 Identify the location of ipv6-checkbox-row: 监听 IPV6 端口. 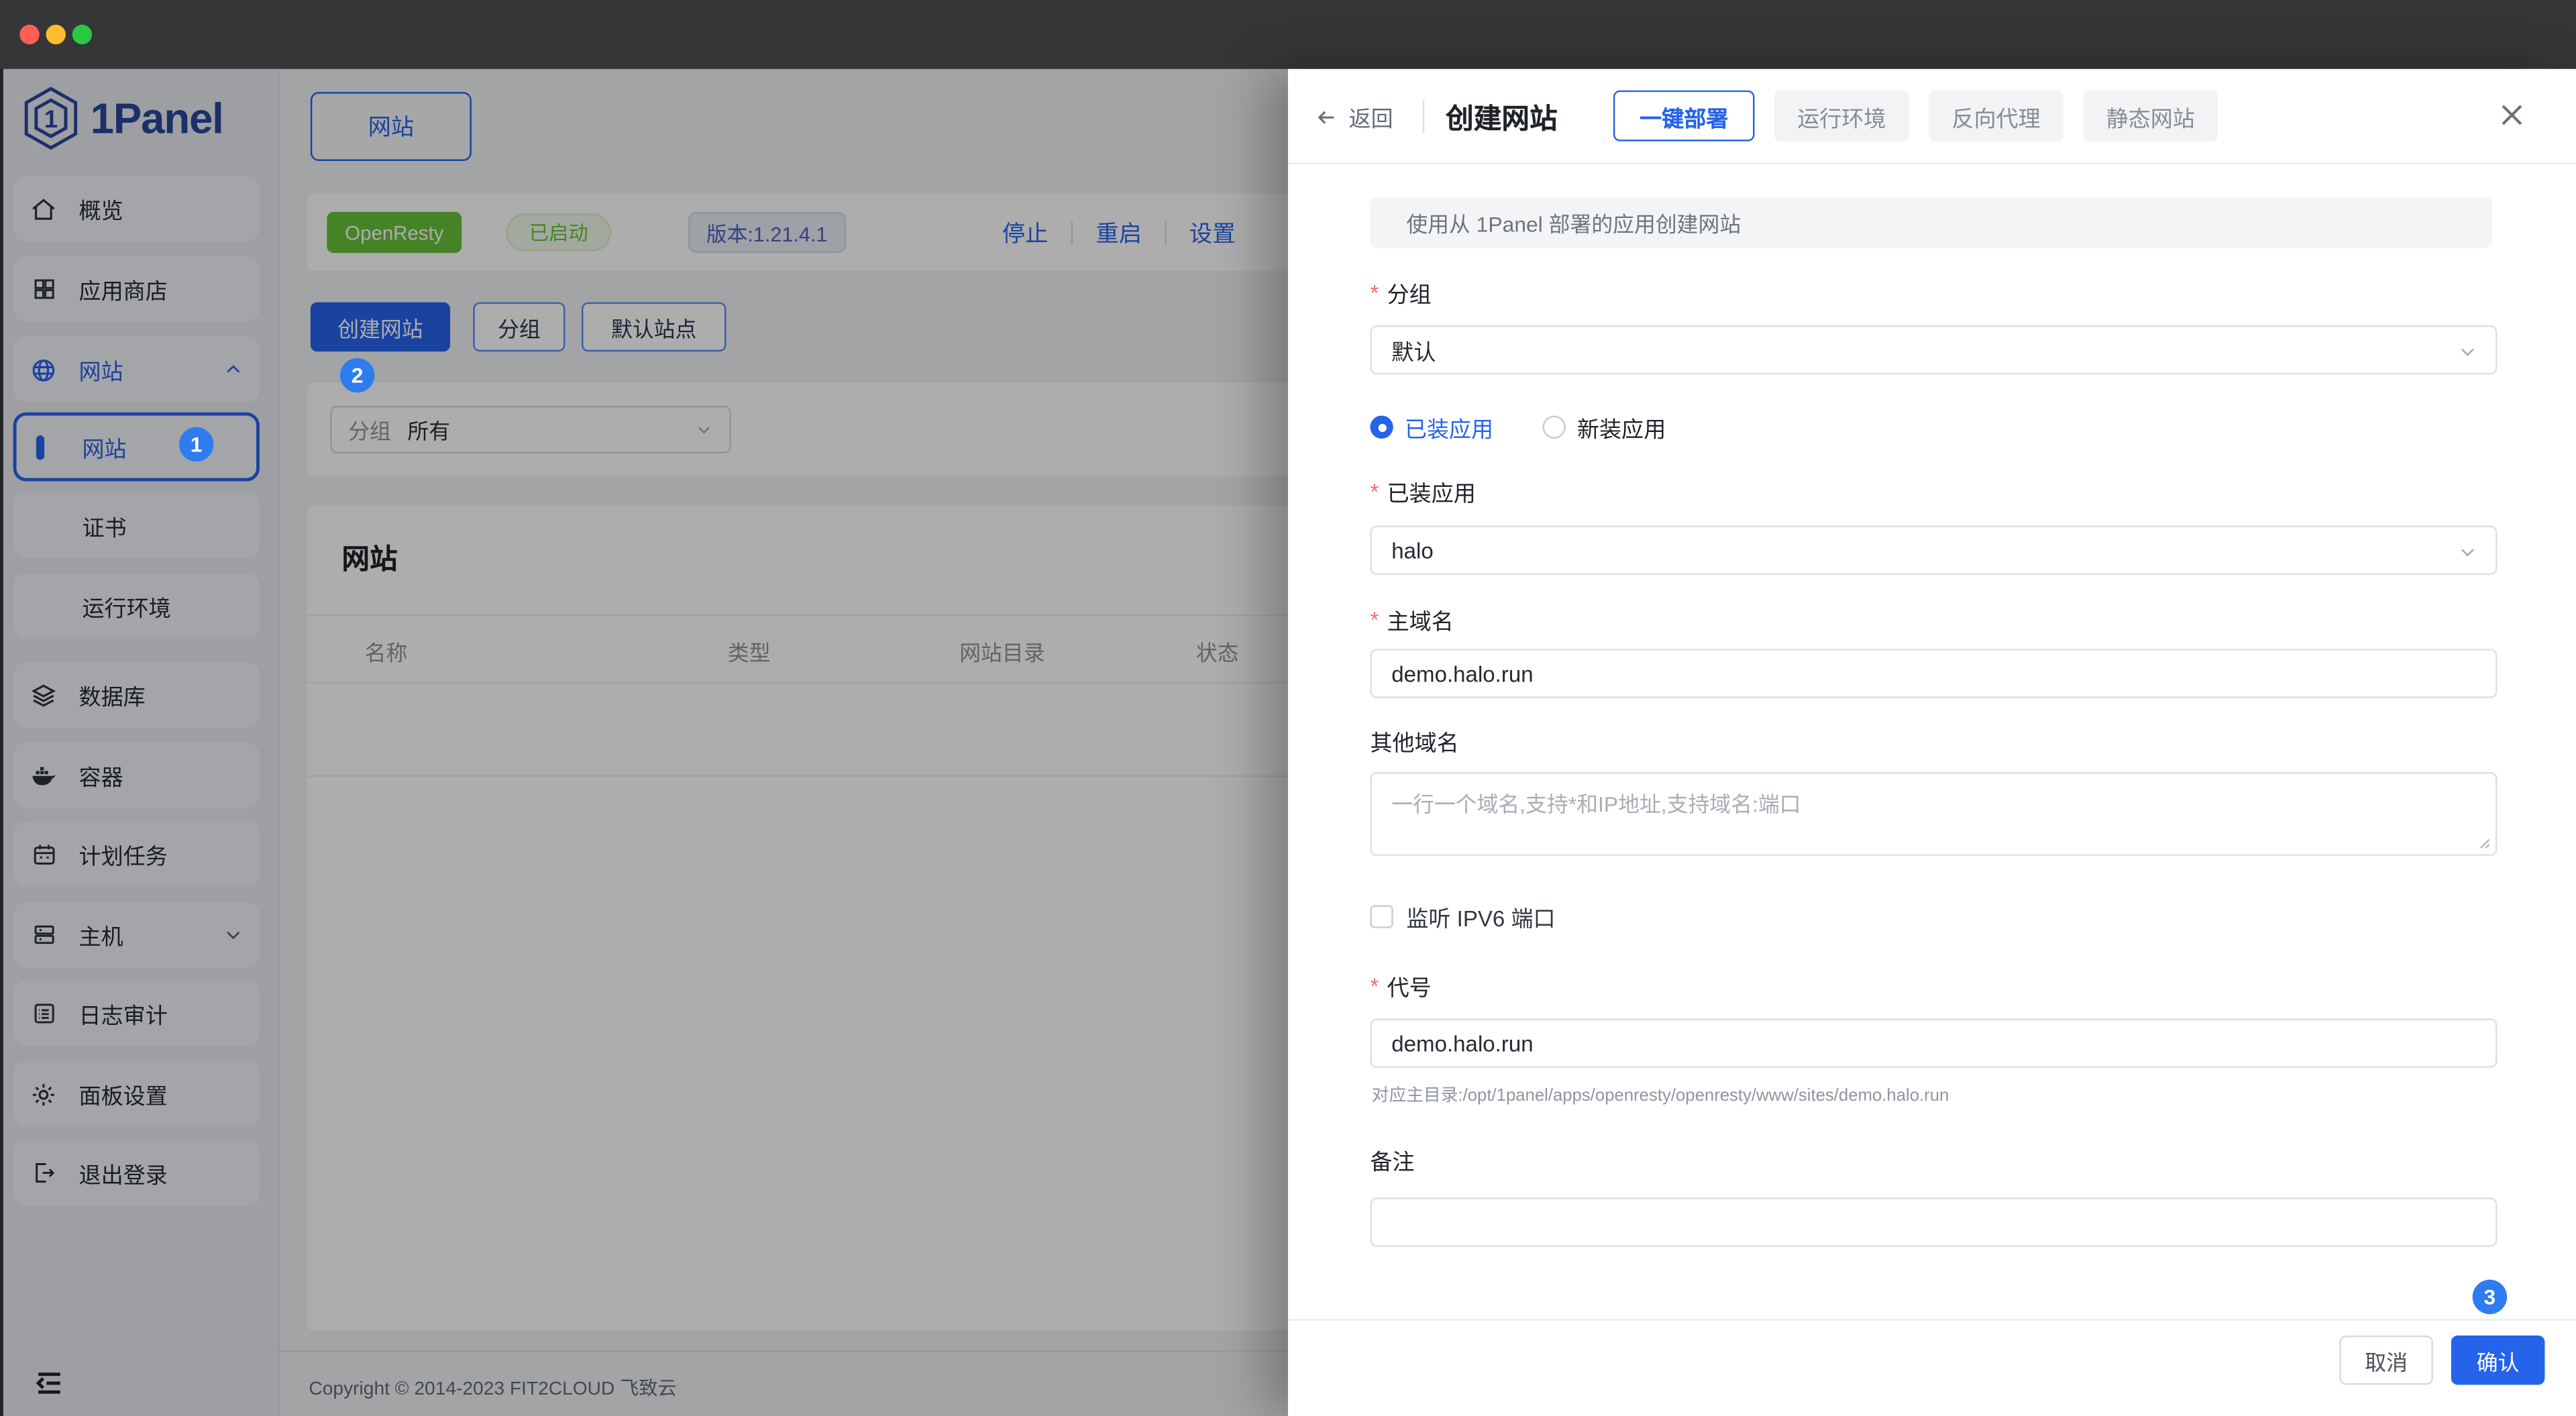
(1463, 916).